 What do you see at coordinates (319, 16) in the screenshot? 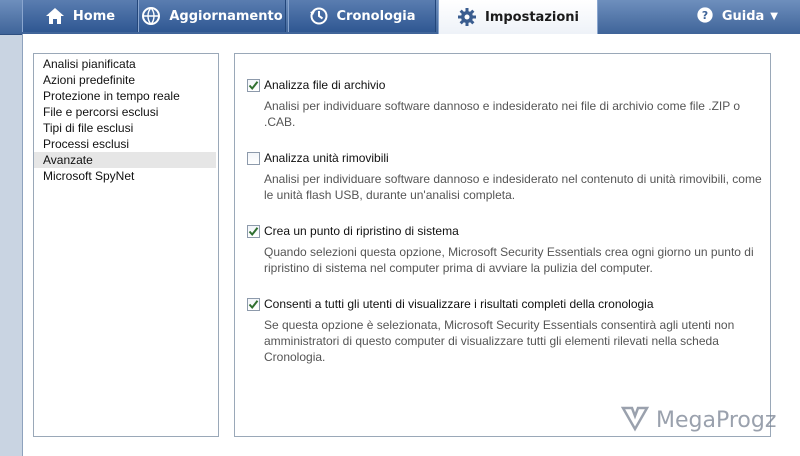
I see `history-icon` at bounding box center [319, 16].